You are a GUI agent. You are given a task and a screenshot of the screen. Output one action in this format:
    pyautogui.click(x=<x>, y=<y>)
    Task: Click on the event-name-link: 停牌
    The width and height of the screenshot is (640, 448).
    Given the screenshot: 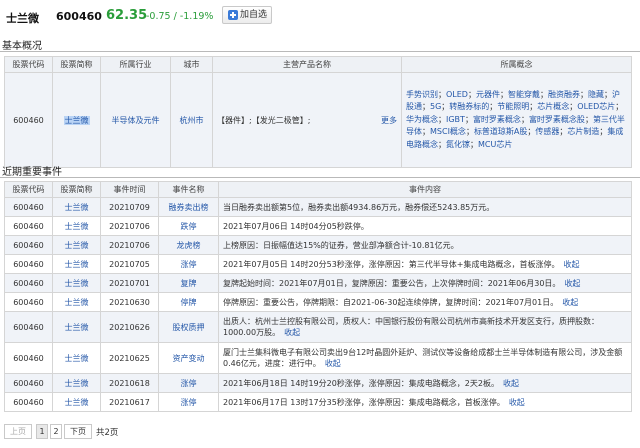 What is the action you would take?
    pyautogui.click(x=188, y=302)
    